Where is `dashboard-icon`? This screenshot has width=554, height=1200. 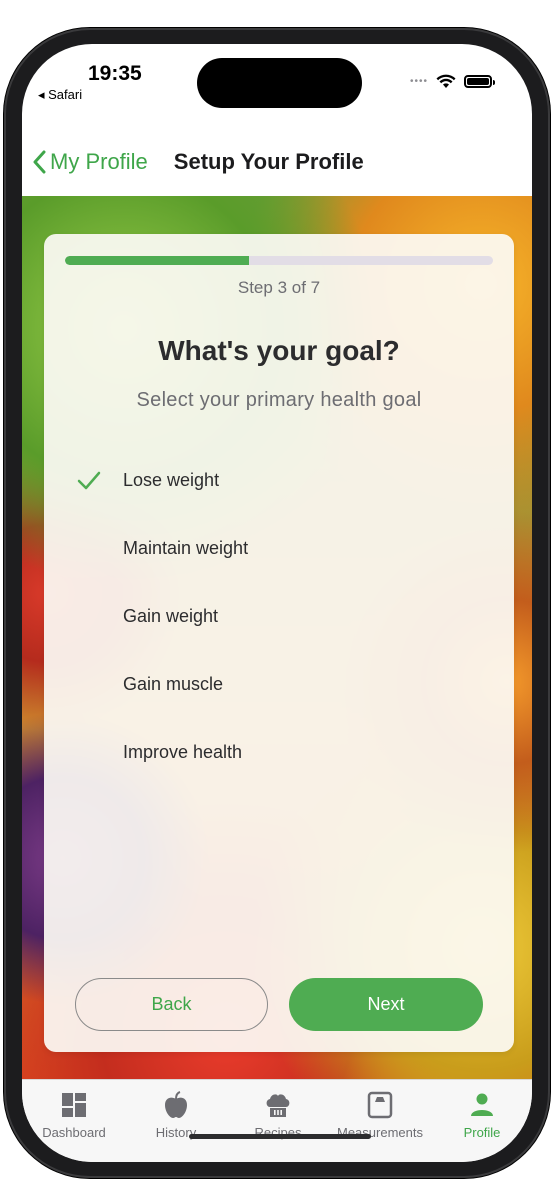 dashboard-icon is located at coordinates (74, 1105).